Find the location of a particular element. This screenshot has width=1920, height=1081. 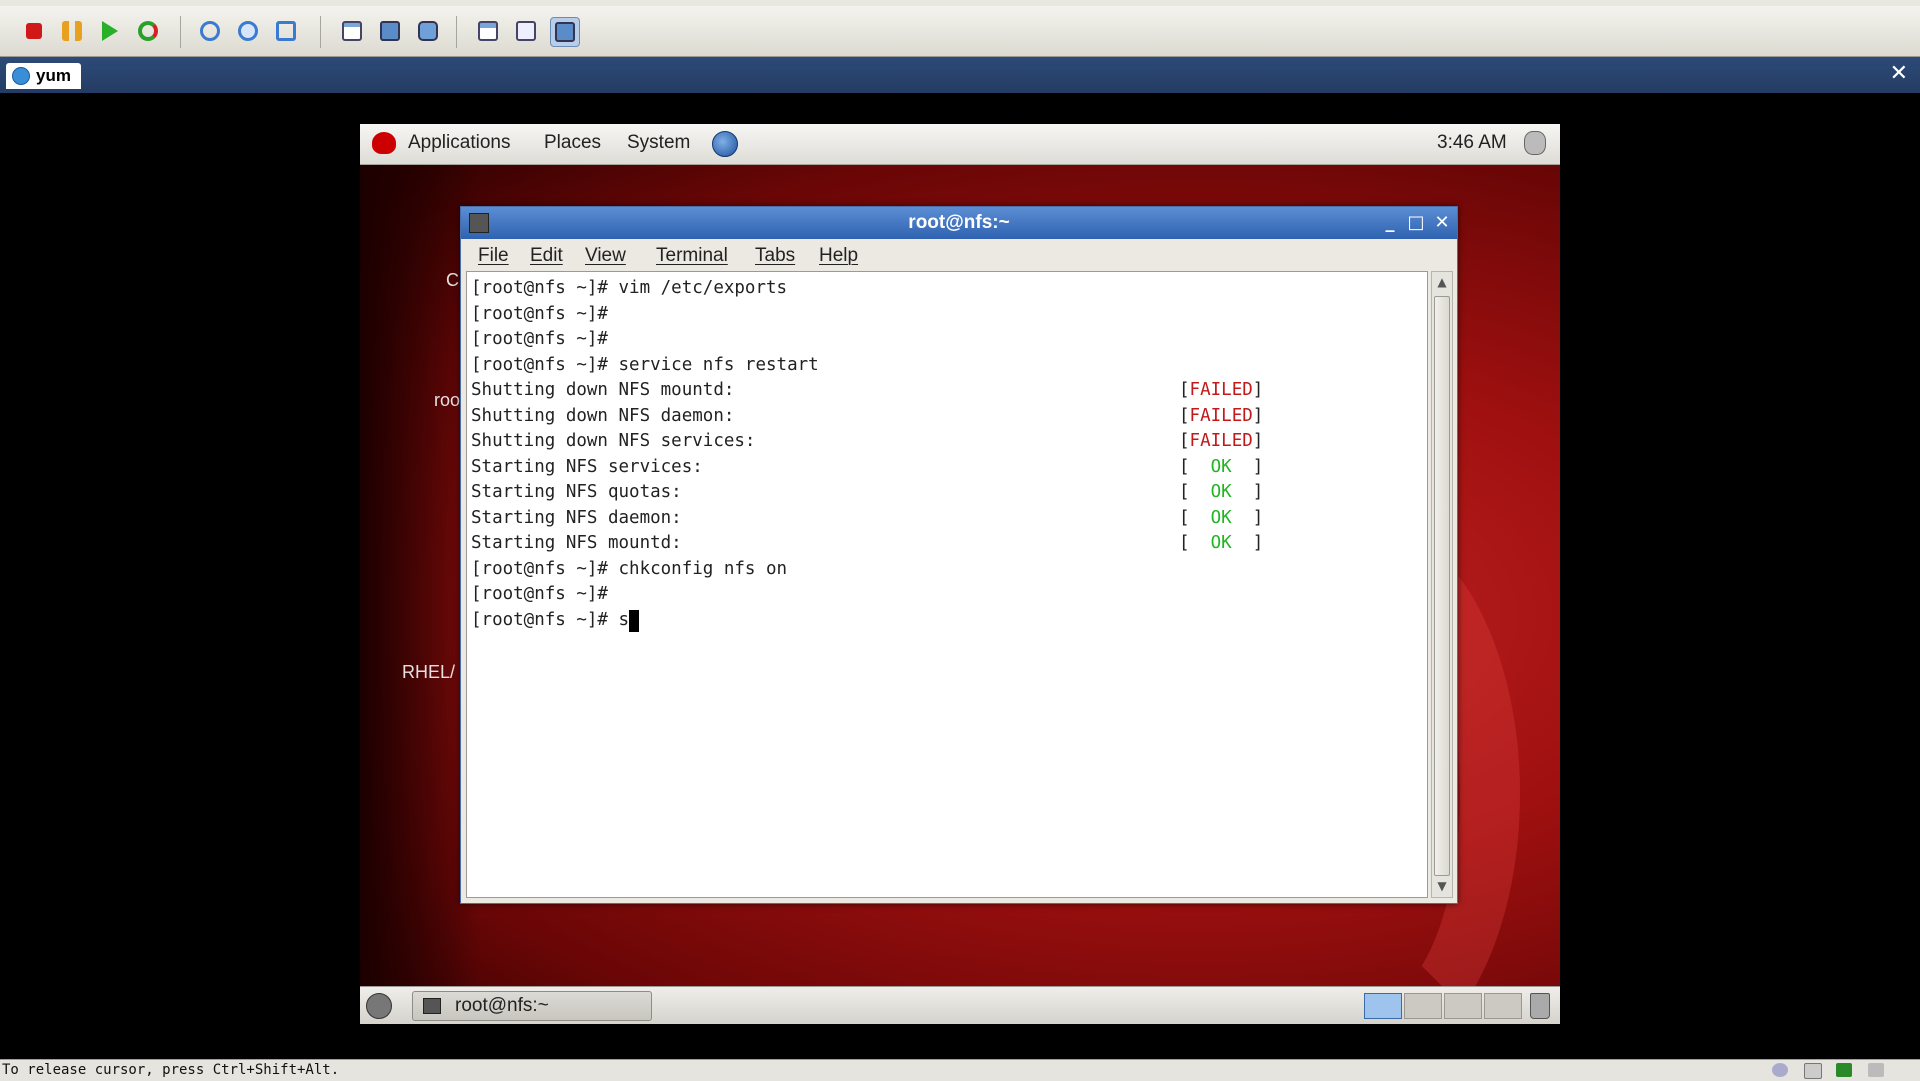

scroll-up-arrow-icon: ▲ is located at coordinates (1442, 282).